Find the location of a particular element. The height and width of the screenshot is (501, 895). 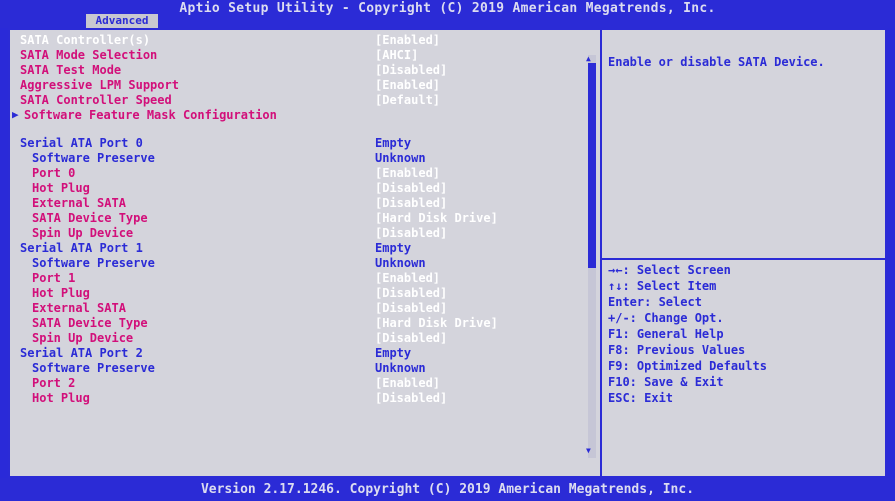

submenu-arrow-icon: ▶ is located at coordinates (15, 114).